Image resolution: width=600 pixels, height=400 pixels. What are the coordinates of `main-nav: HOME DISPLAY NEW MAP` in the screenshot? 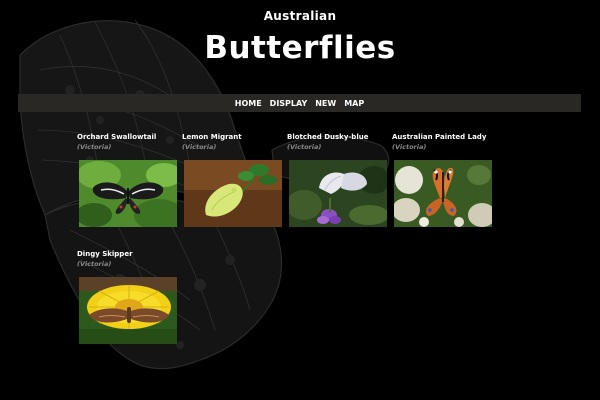 It's located at (299, 103).